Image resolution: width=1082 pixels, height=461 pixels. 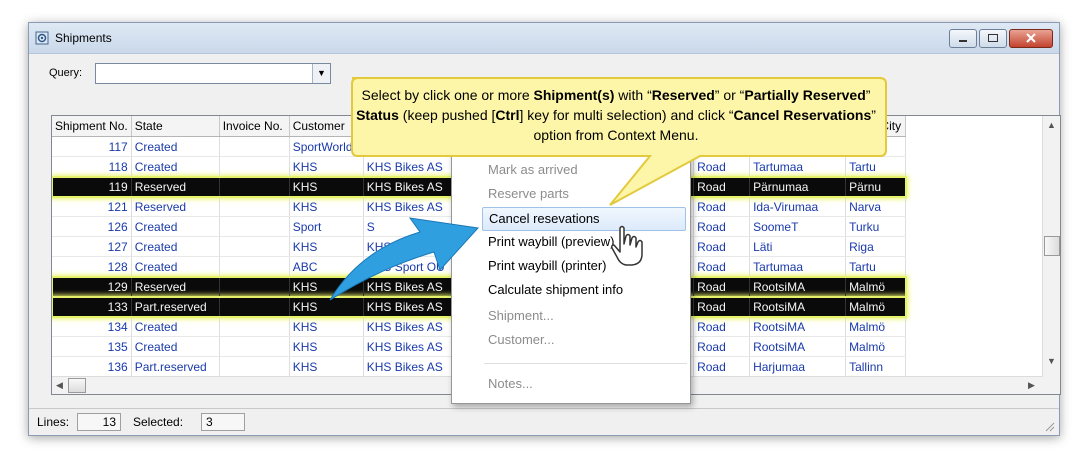 I want to click on column-header: Shipment No., so click(x=92, y=126).